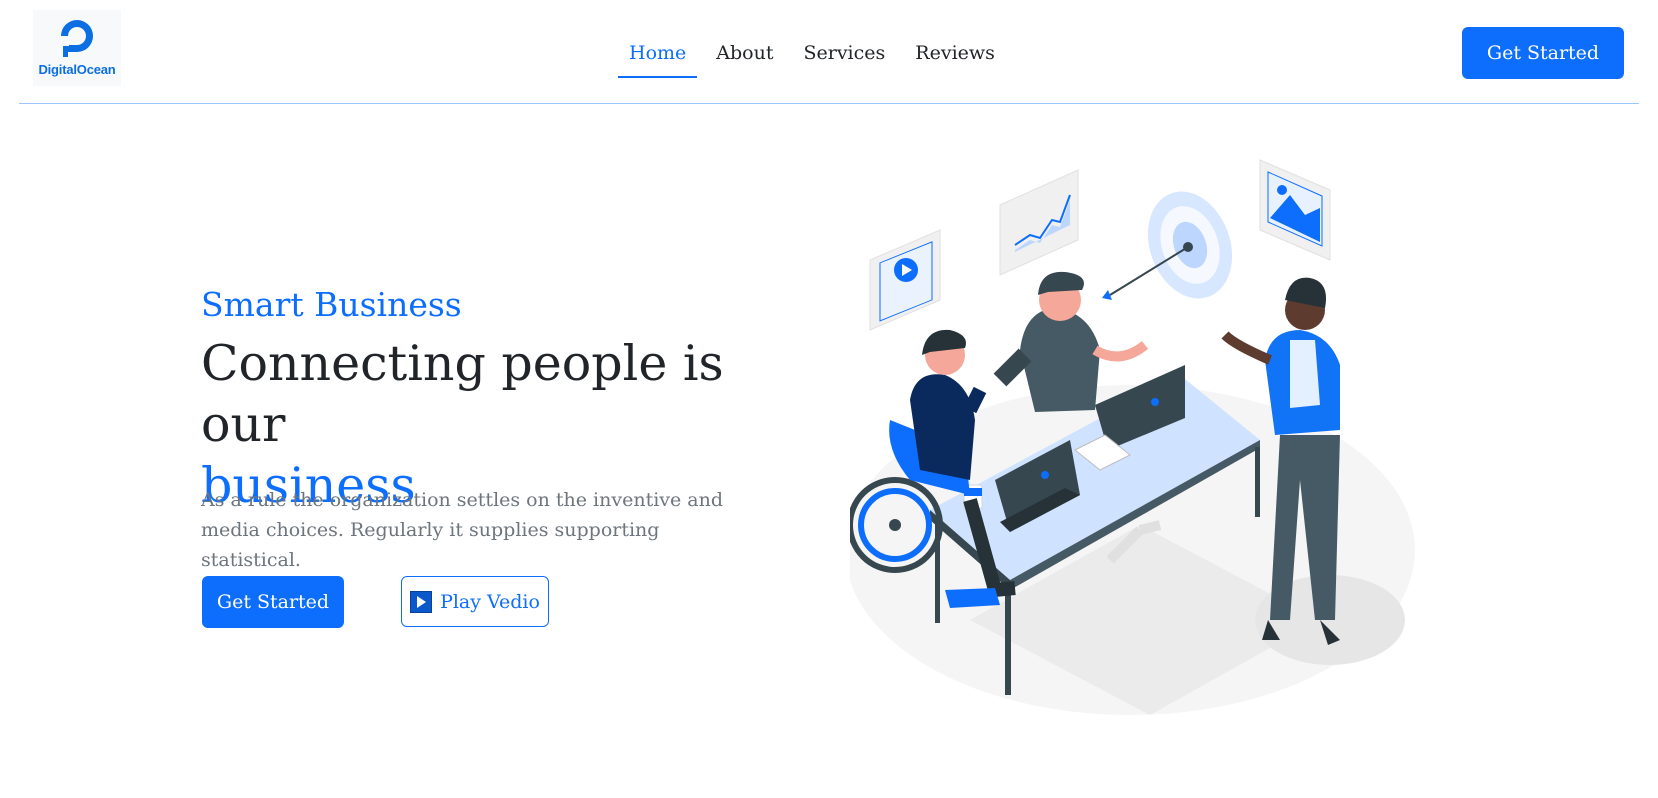 The height and width of the screenshot is (798, 1658). I want to click on hero-eyebrow: Smart Business, so click(331, 304).